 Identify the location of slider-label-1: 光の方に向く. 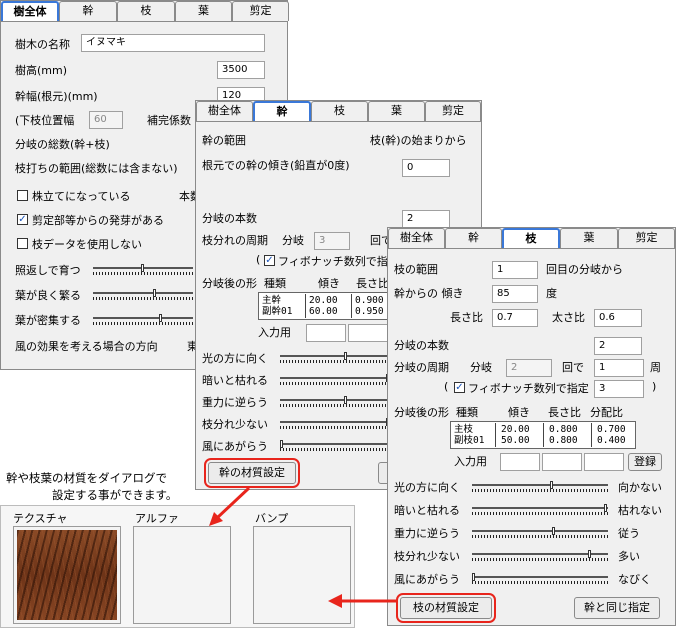
(235, 358).